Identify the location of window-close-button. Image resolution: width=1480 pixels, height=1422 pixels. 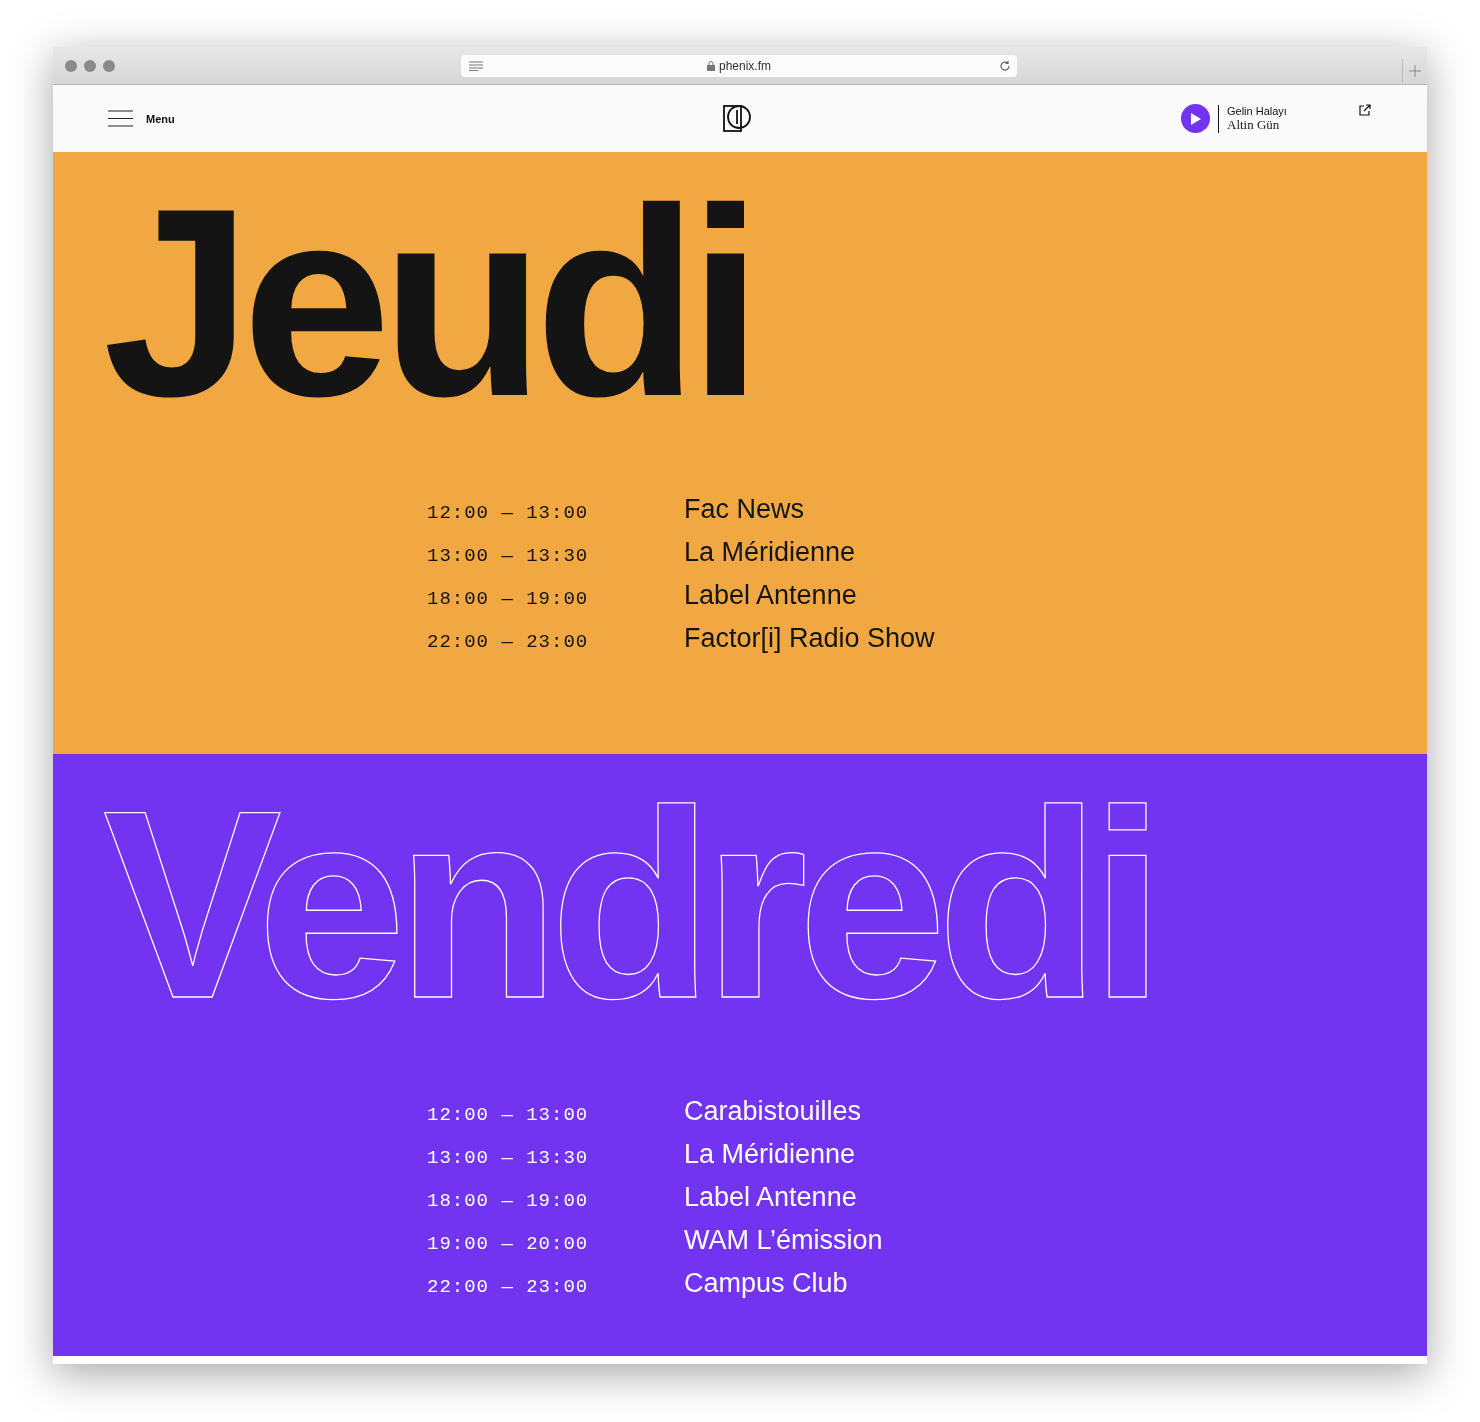
(71, 65).